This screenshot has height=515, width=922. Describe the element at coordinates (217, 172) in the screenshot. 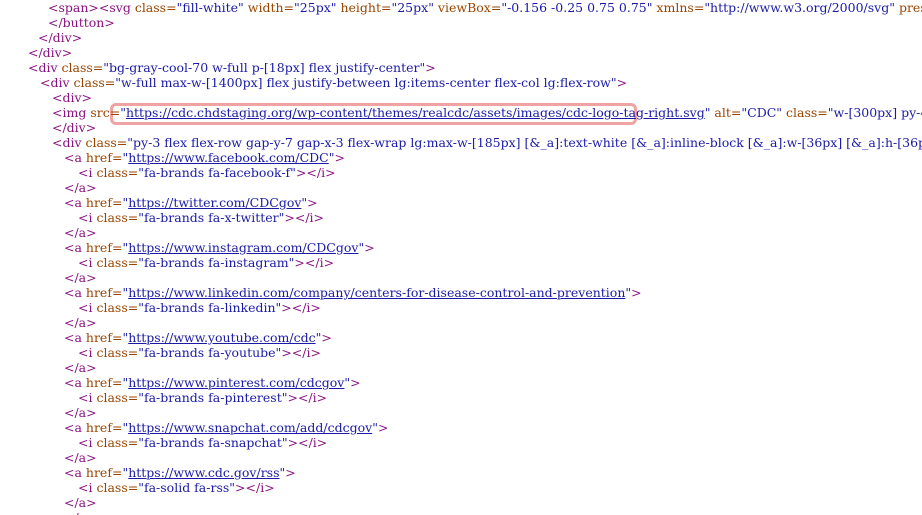

I see `attribute-value: "fa-brands fa-facebook-f"` at that location.